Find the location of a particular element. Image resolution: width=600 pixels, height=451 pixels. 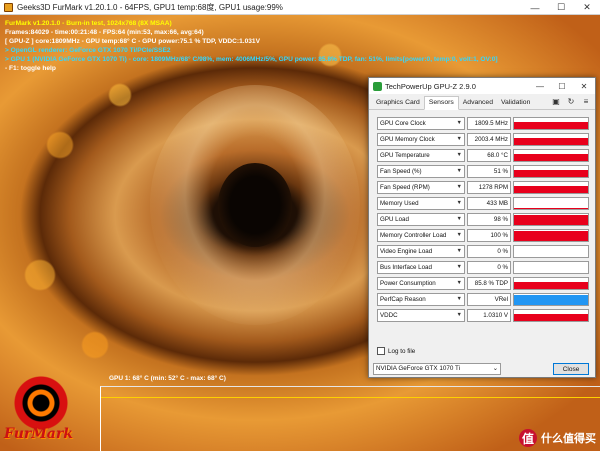

sensor-name-dropdown: Video Engine Load ▼ is located at coordinates (421, 251).